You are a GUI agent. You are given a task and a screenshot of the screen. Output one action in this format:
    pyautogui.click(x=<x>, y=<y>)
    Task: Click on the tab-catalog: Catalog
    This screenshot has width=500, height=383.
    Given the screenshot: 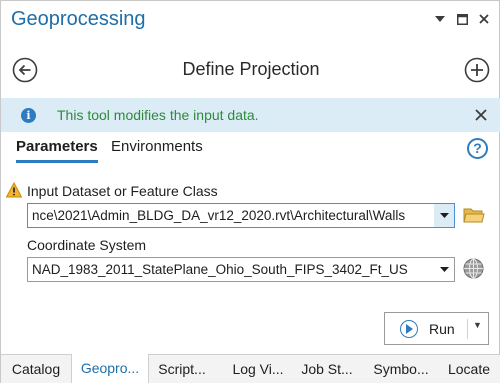 What is the action you would take?
    pyautogui.click(x=36, y=369)
    